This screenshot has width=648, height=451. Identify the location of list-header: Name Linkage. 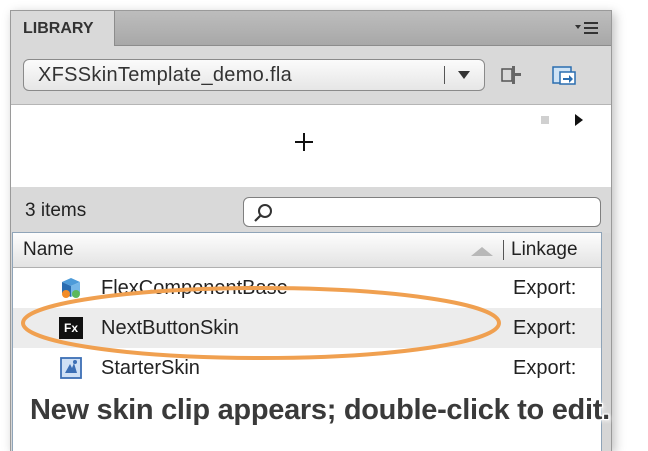
(307, 250).